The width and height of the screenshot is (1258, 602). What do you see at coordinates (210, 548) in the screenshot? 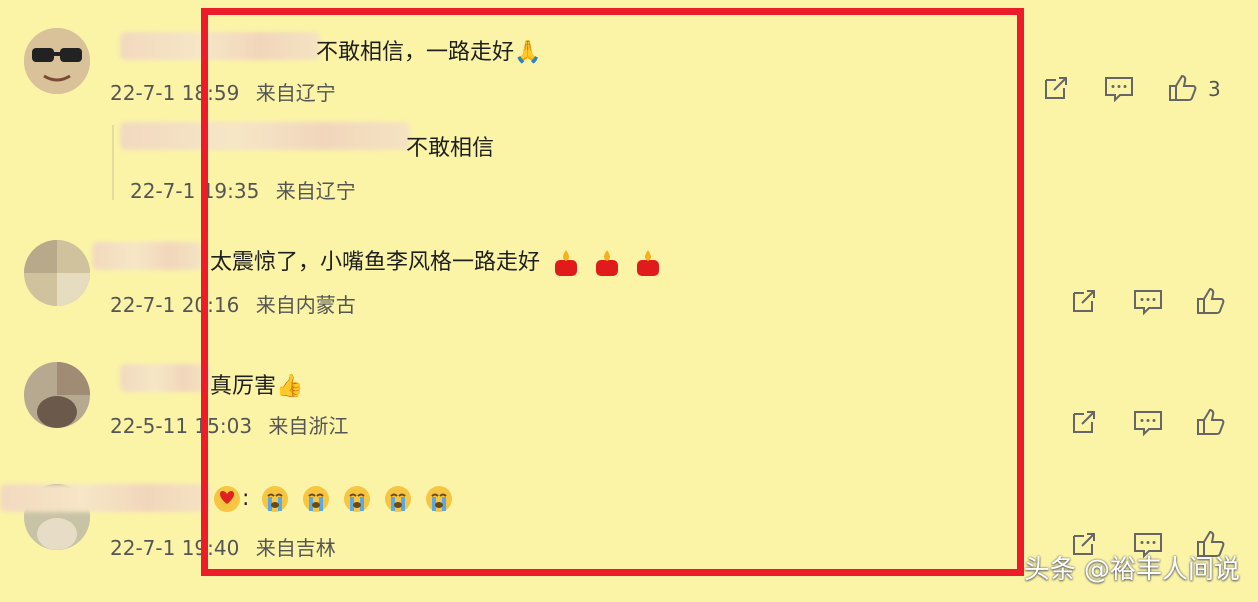
I see `comment-time: 19:40` at bounding box center [210, 548].